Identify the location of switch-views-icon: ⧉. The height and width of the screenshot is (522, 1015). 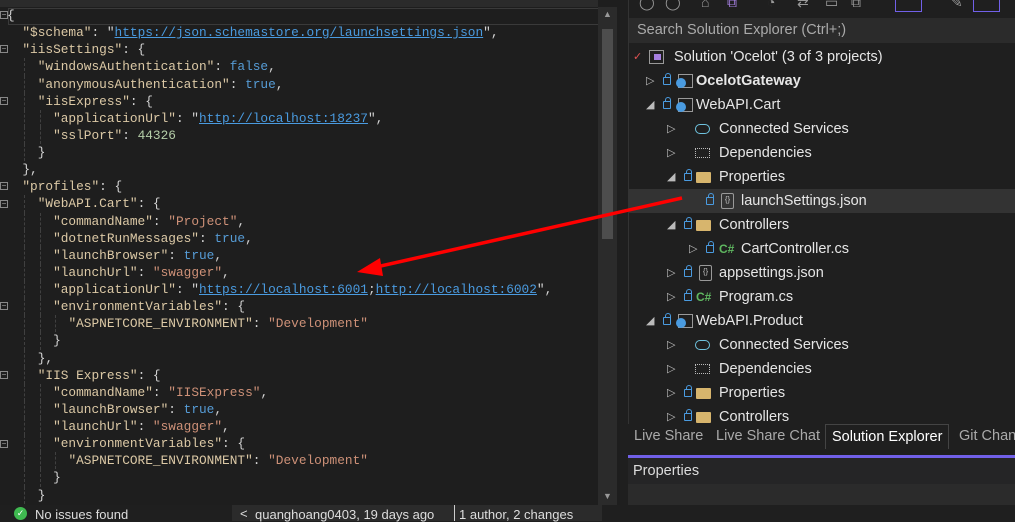
(732, 5).